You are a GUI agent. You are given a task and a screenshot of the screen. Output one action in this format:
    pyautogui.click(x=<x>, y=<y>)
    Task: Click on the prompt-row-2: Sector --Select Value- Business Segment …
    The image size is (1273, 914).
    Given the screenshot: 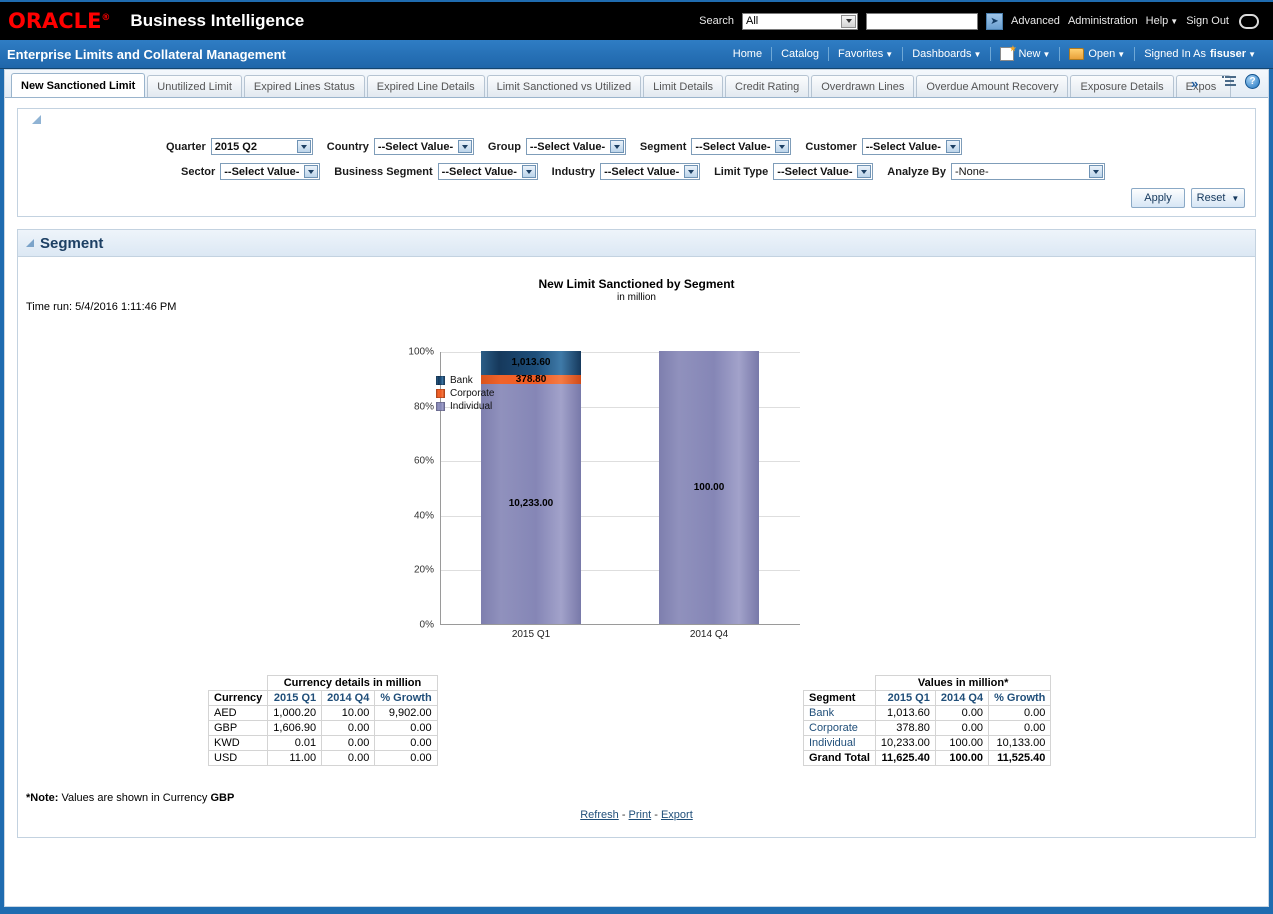 What is the action you would take?
    pyautogui.click(x=636, y=171)
    